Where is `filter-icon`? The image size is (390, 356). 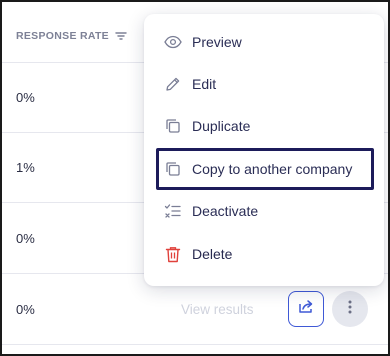
filter-icon is located at coordinates (121, 36).